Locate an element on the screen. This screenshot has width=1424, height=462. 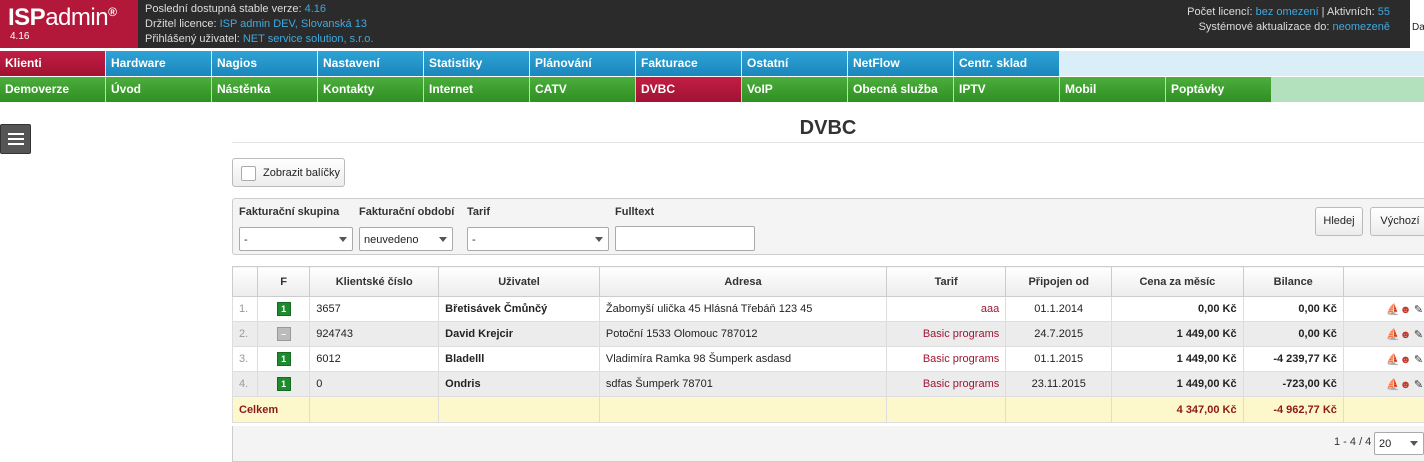
menu-nagios: Nagios is located at coordinates (264, 63).